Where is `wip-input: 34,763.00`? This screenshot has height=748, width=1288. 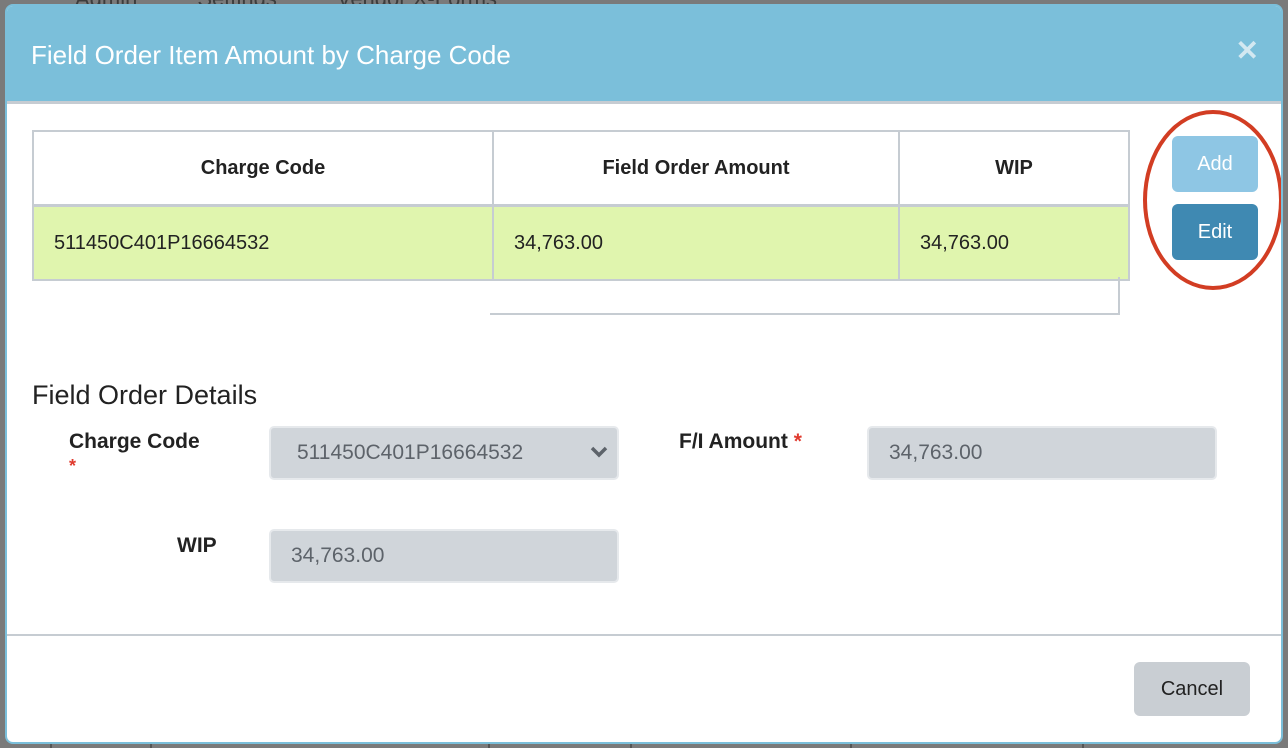
wip-input: 34,763.00 is located at coordinates (444, 556).